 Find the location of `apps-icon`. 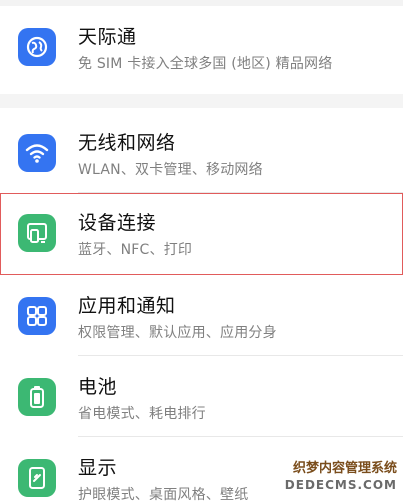

apps-icon is located at coordinates (37, 316).